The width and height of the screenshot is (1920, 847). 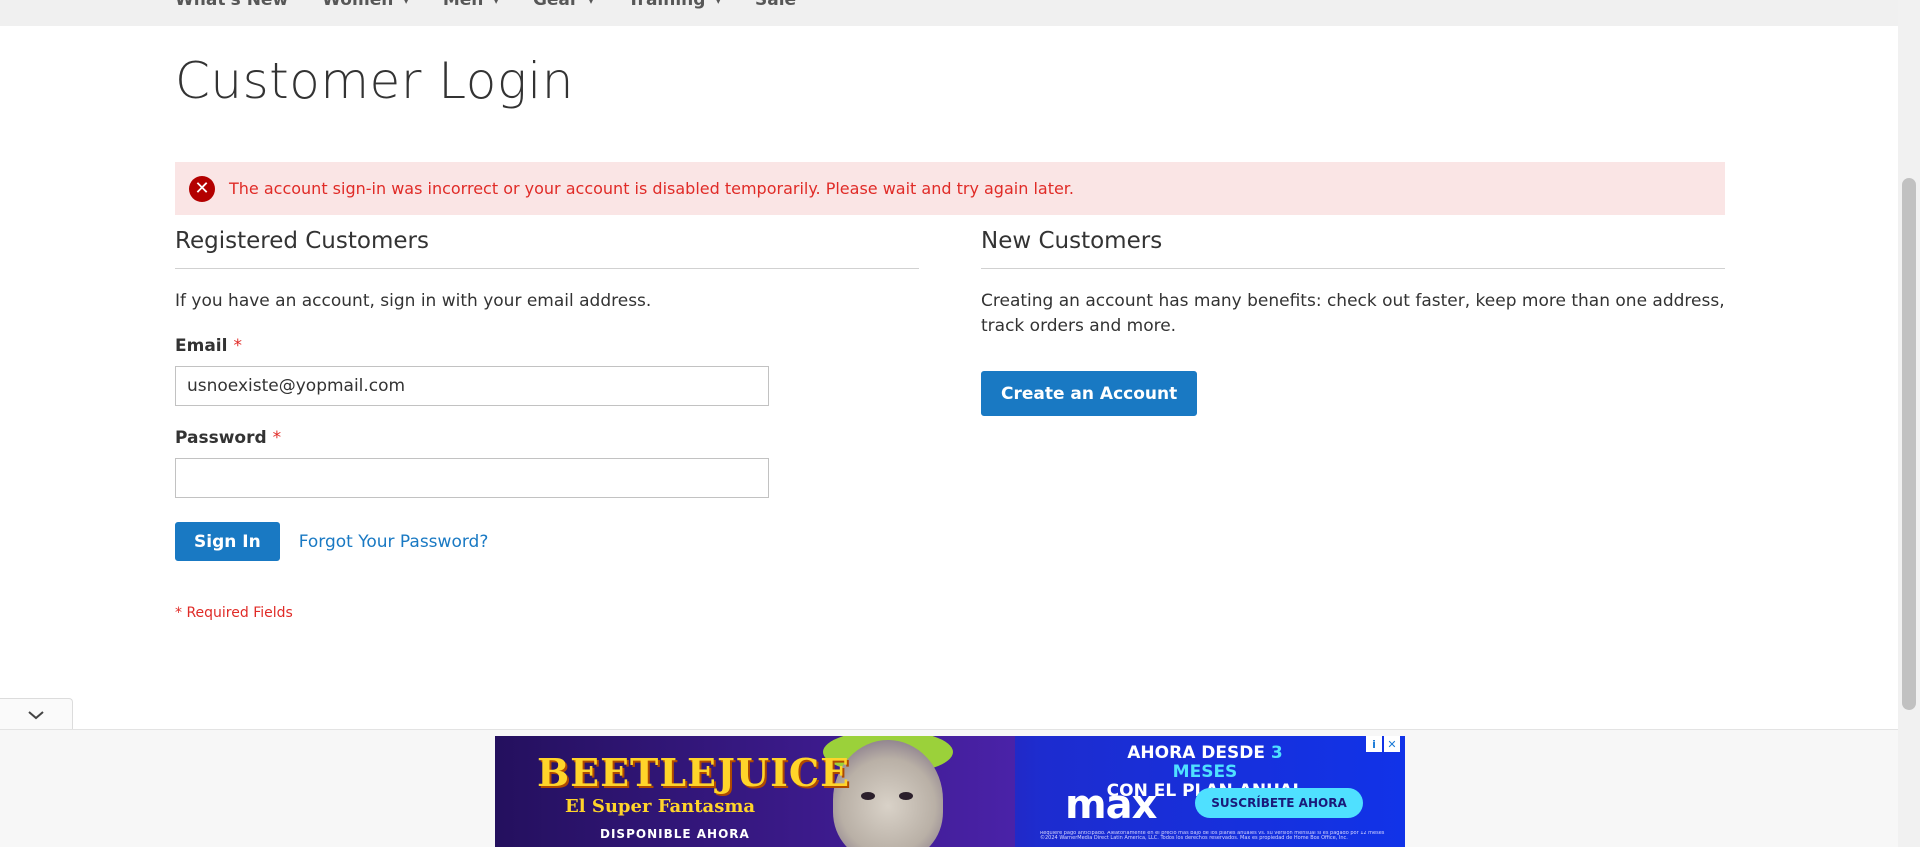 I want to click on nav-item-label: Gear, so click(x=555, y=5).